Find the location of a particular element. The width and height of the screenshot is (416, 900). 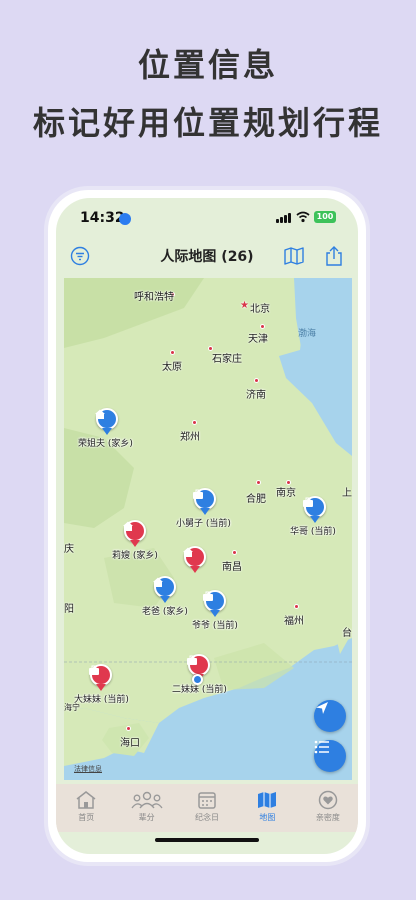

city-label-shang: 上 is located at coordinates (347, 493).